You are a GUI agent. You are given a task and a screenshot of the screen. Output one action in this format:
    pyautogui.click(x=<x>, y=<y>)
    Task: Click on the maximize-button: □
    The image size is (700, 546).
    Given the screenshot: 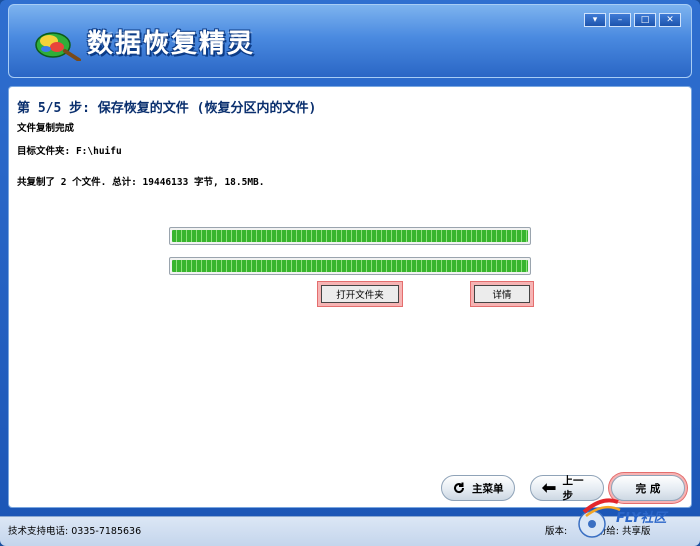 What is the action you would take?
    pyautogui.click(x=645, y=20)
    